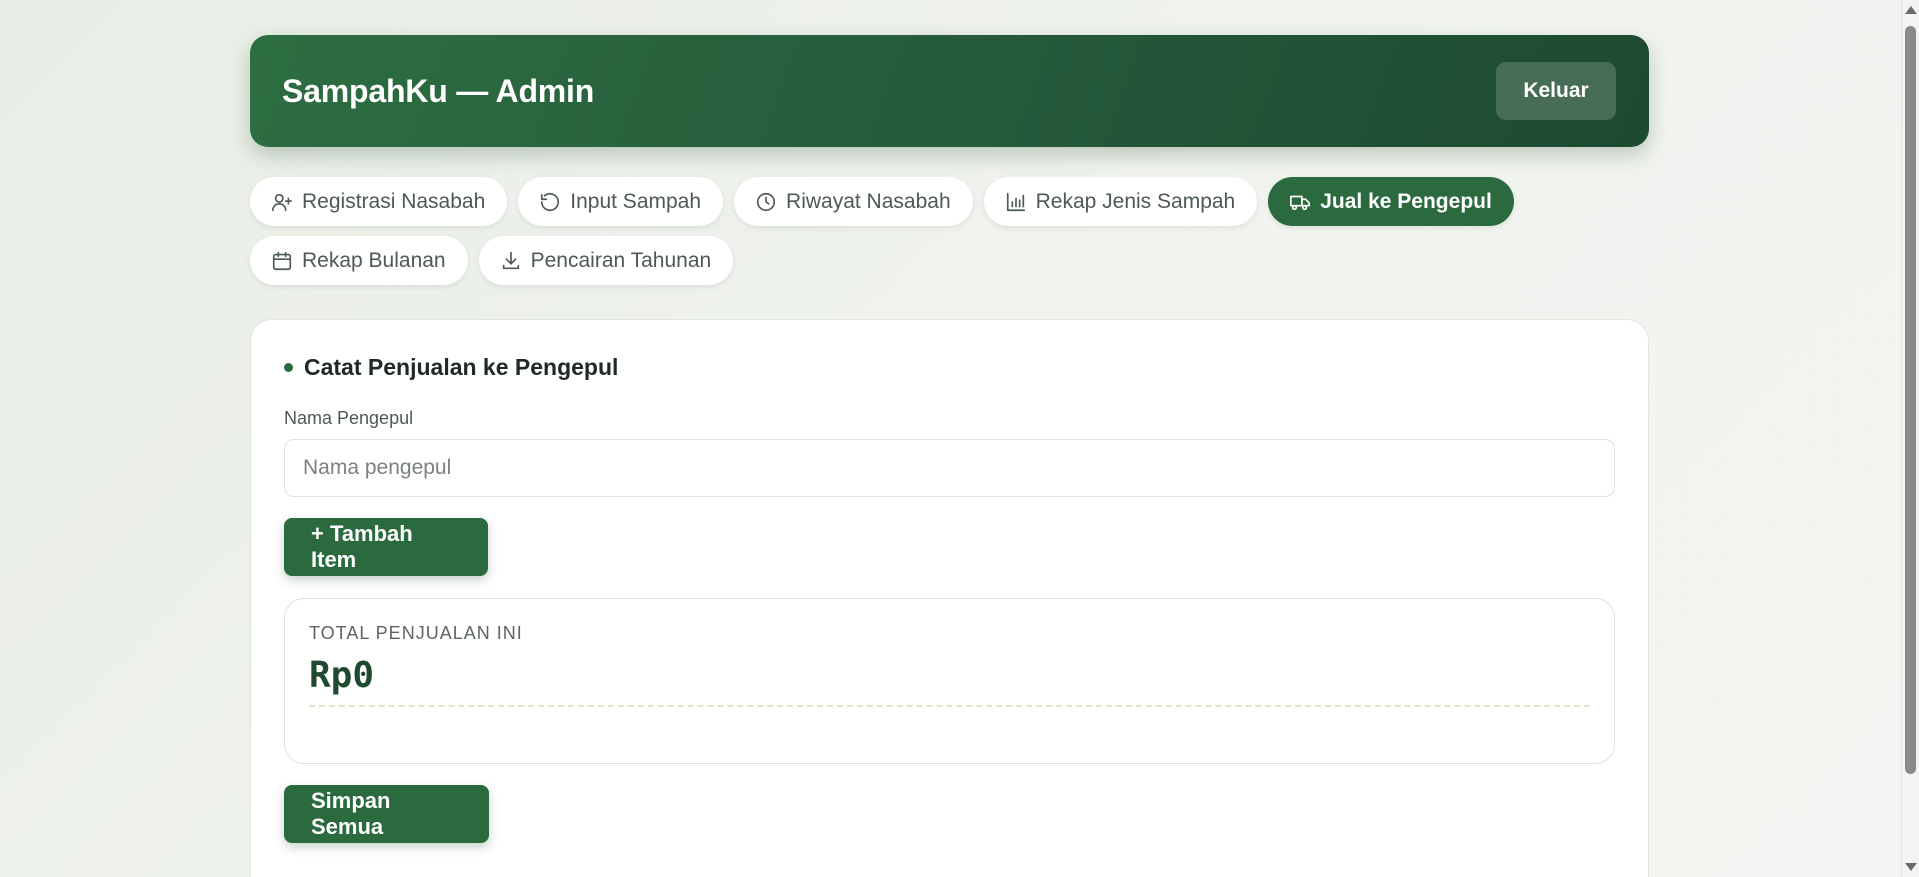  What do you see at coordinates (1135, 201) in the screenshot?
I see `tab-label: Rekap Jenis Sampah` at bounding box center [1135, 201].